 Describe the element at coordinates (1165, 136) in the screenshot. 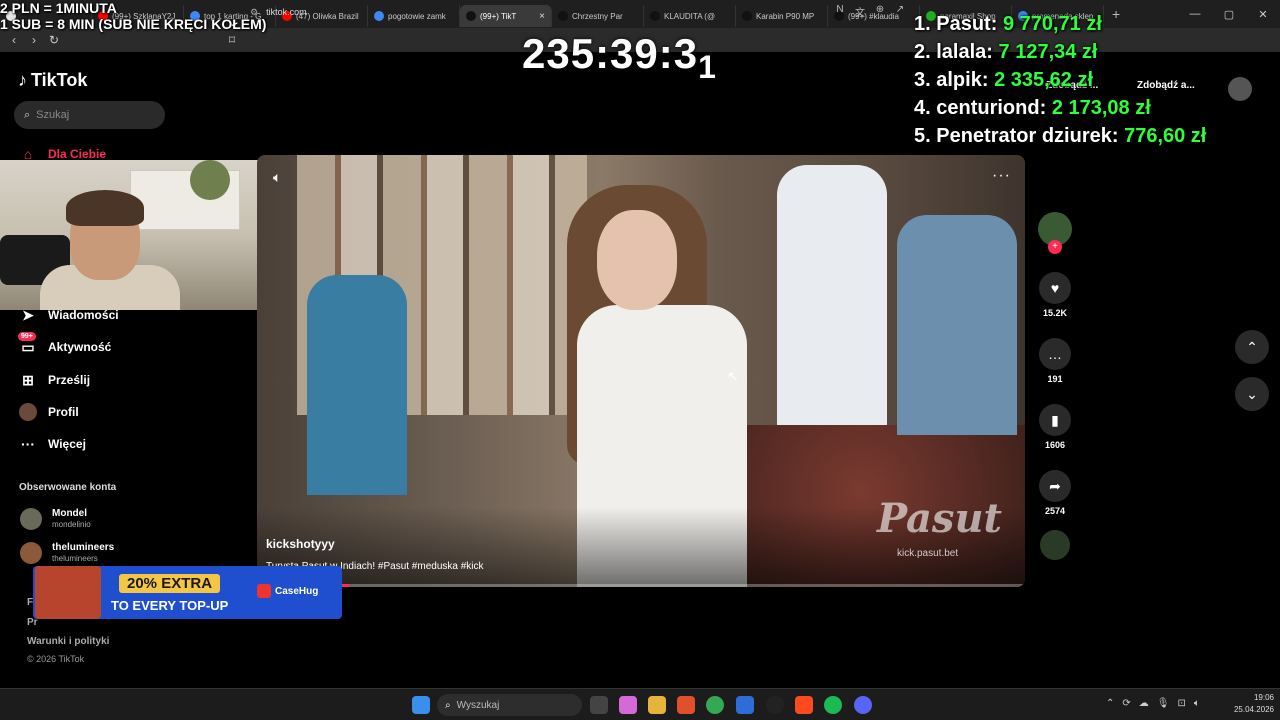

I see `leaderboard-amount: 776,60 zł` at that location.